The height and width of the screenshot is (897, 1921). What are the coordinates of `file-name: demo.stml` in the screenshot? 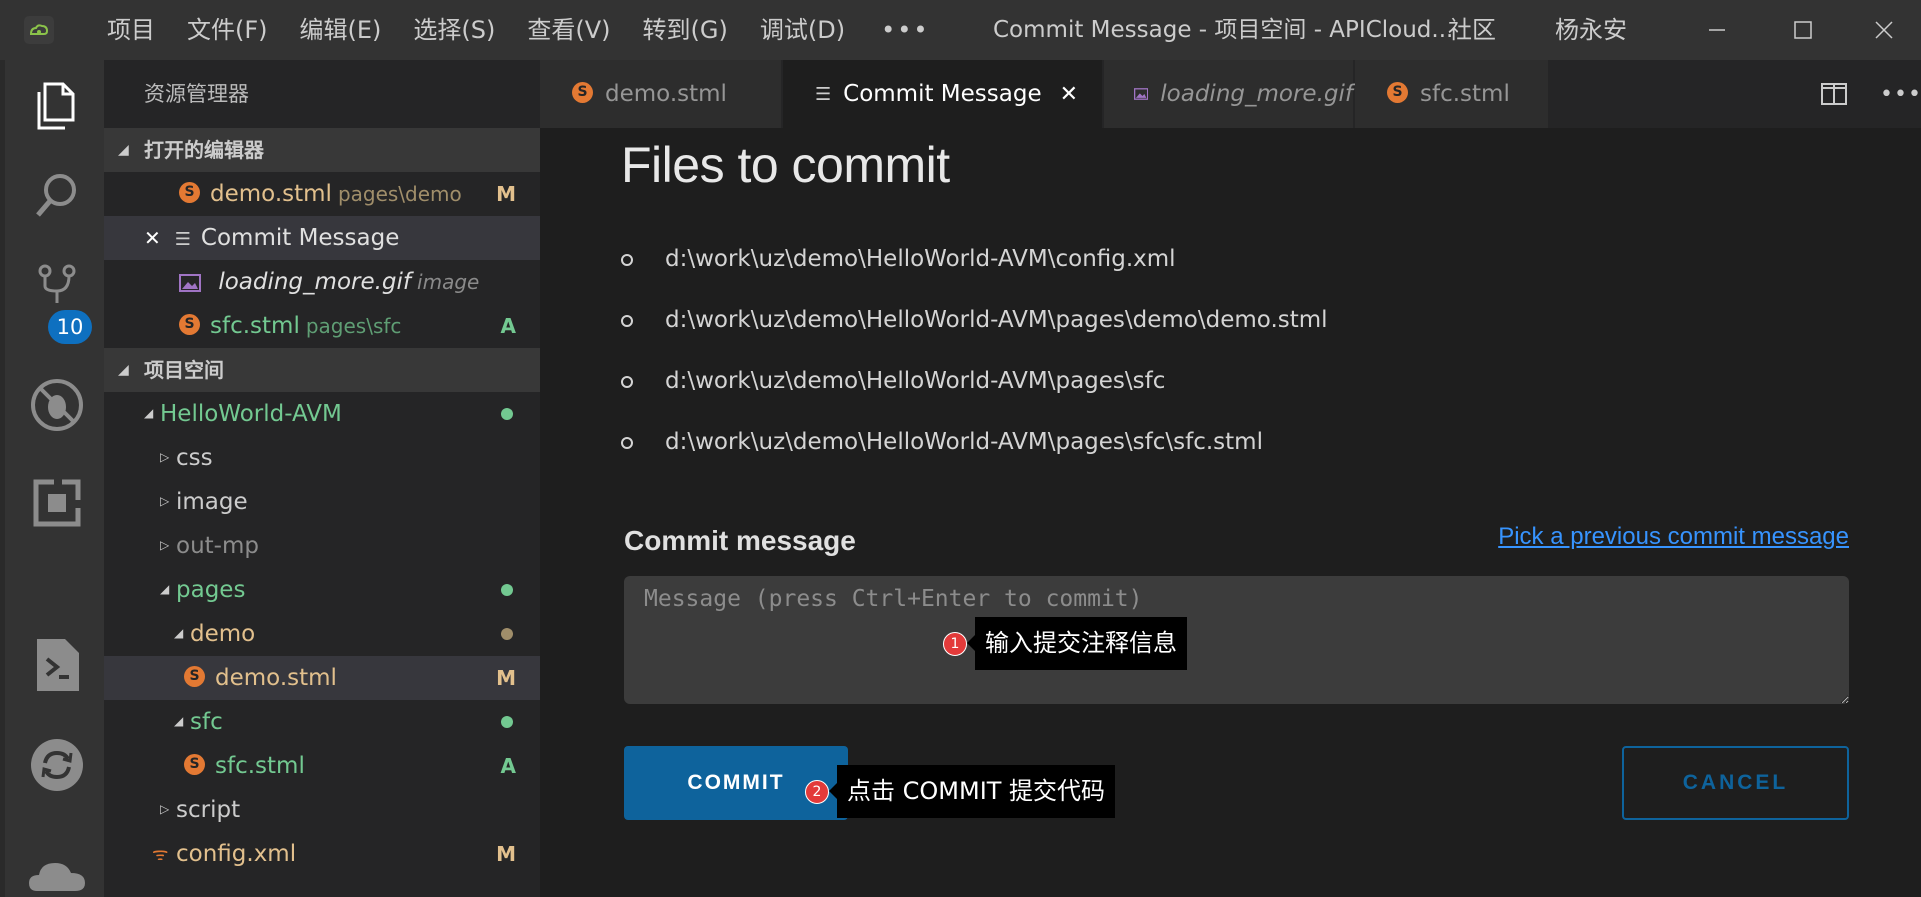 It's located at (276, 678).